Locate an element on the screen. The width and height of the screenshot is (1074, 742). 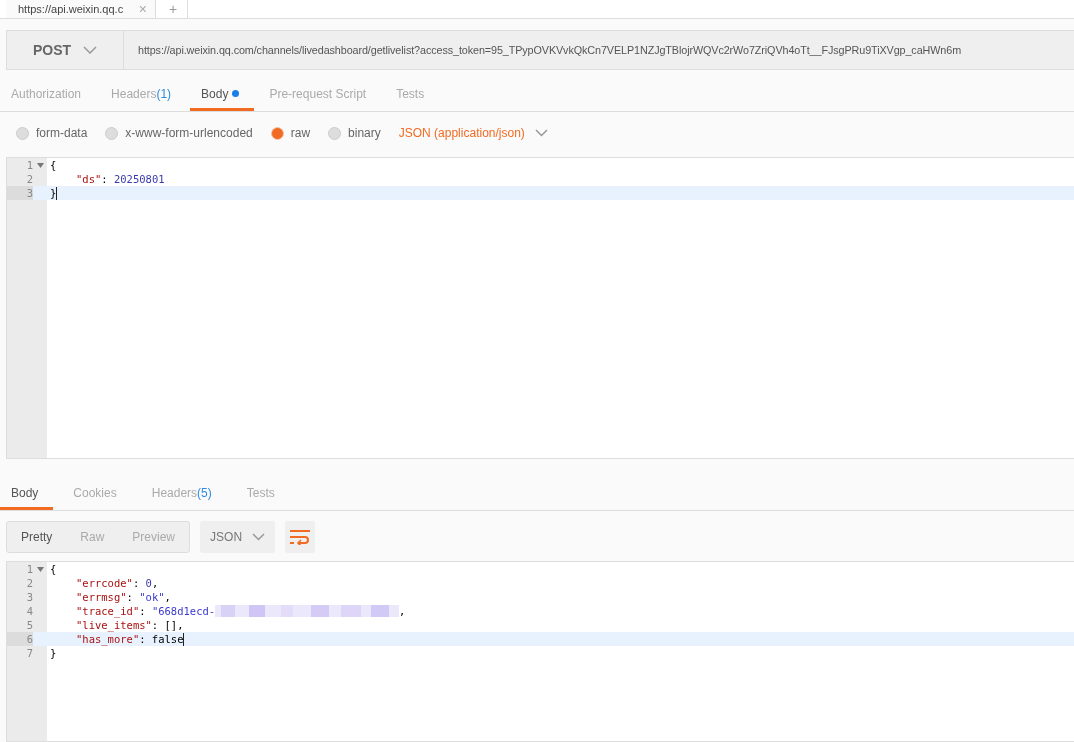
line-number: 4 is located at coordinates (29, 611).